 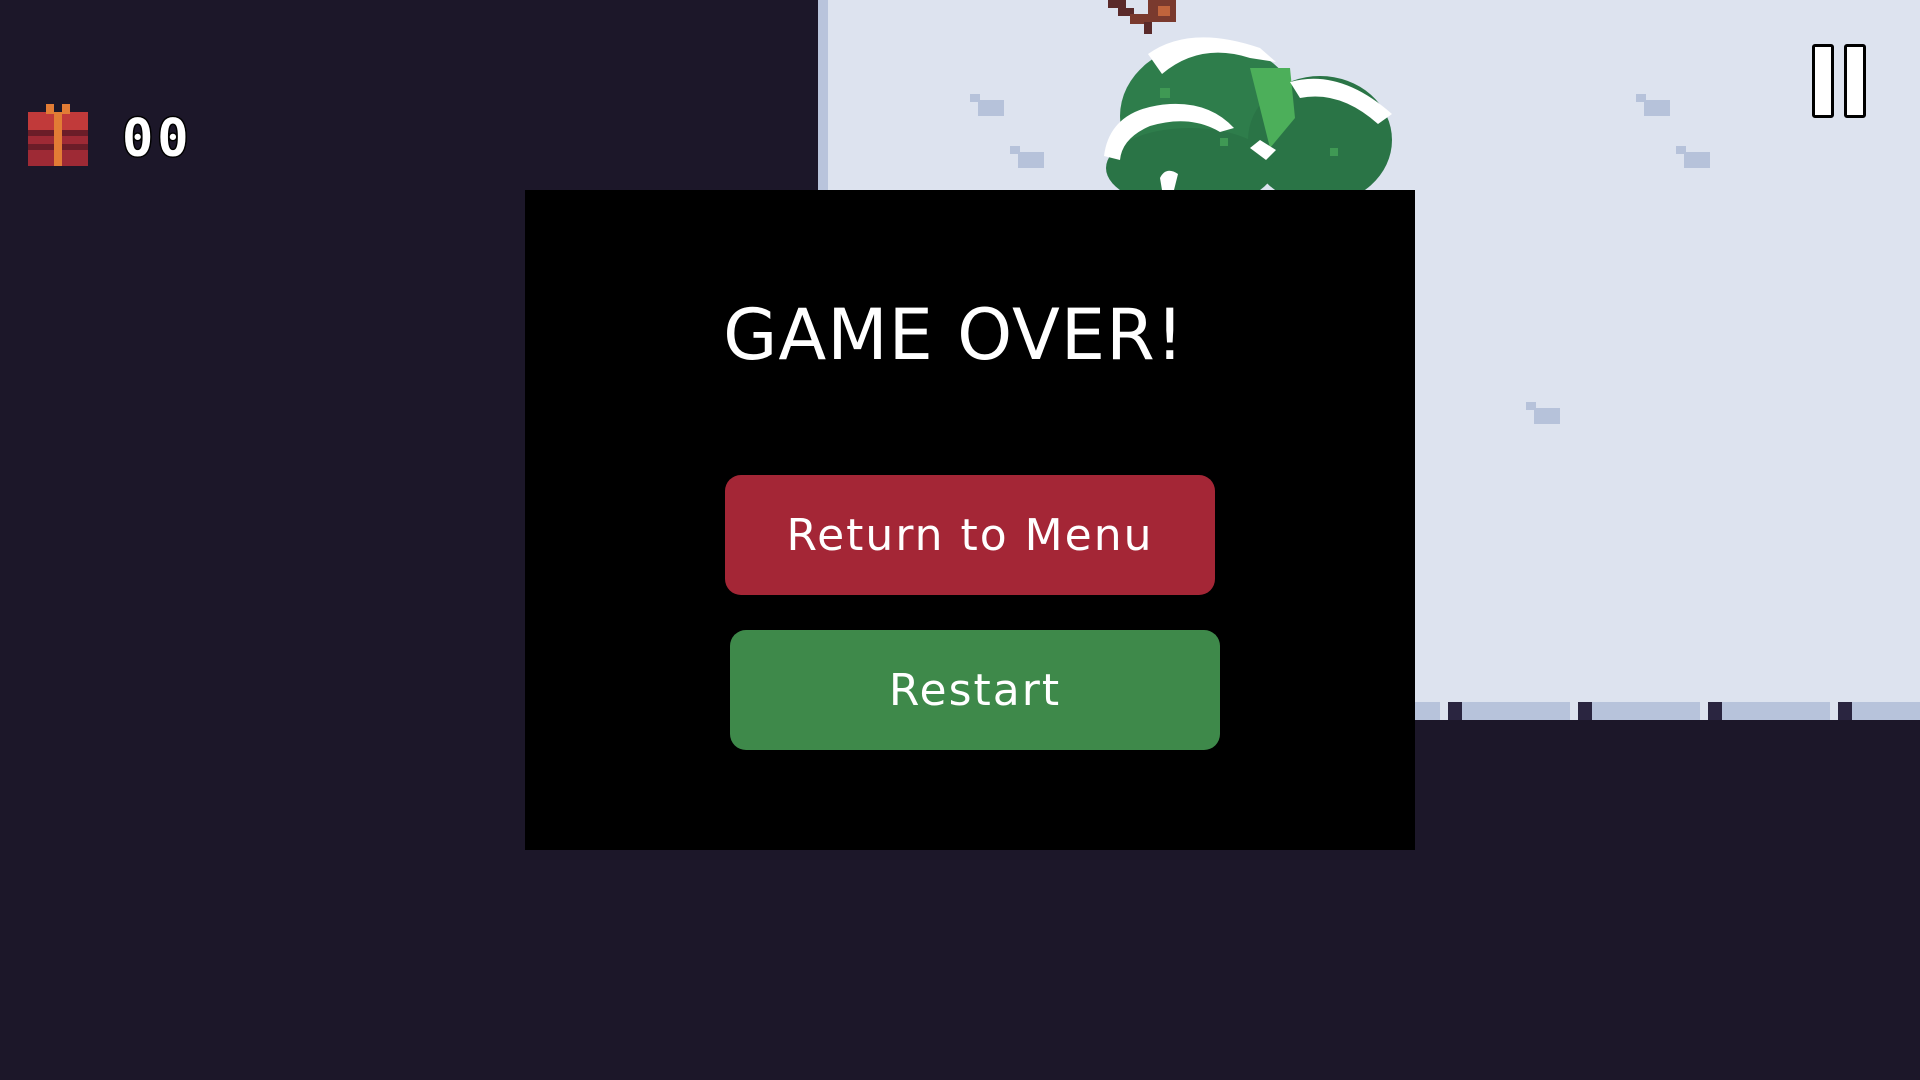 What do you see at coordinates (58, 135) in the screenshot?
I see `gift-icon` at bounding box center [58, 135].